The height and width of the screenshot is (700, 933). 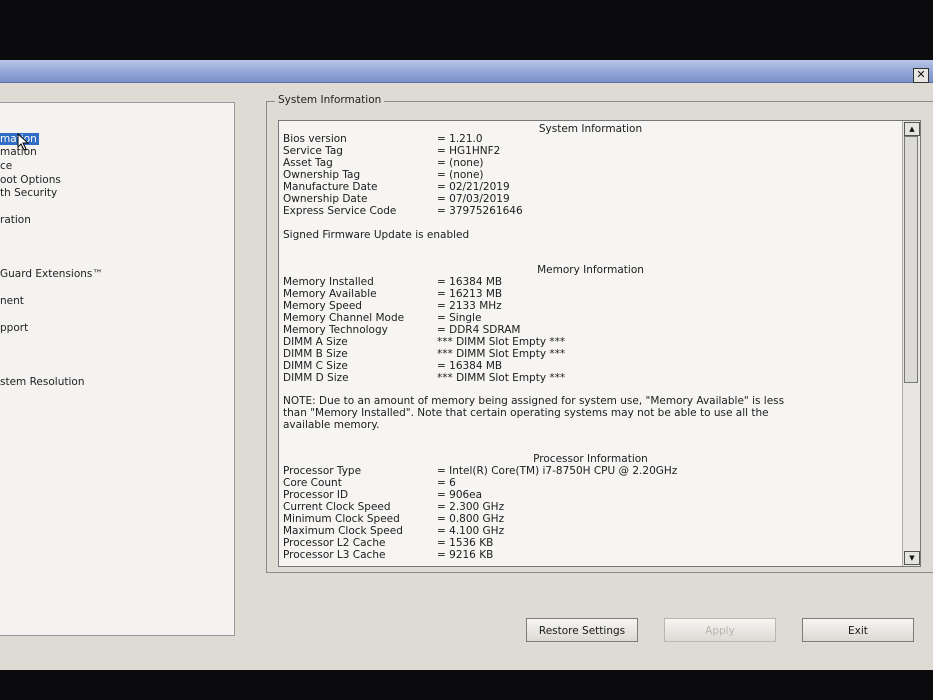 I want to click on nav-item-advanced-boot-options: oot Options, so click(x=30, y=180).